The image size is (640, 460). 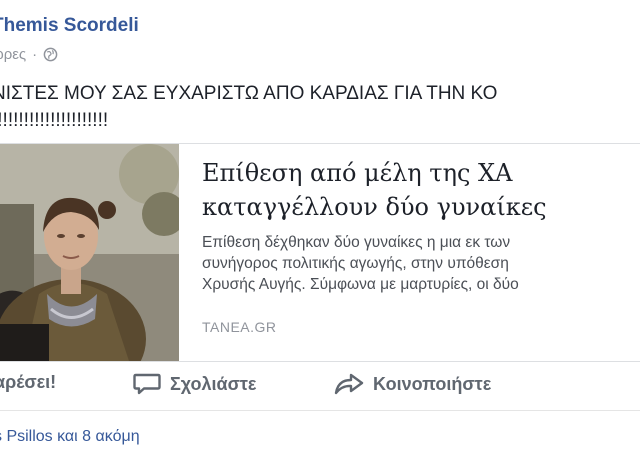 What do you see at coordinates (89, 252) in the screenshot?
I see `article-thumbnail-image` at bounding box center [89, 252].